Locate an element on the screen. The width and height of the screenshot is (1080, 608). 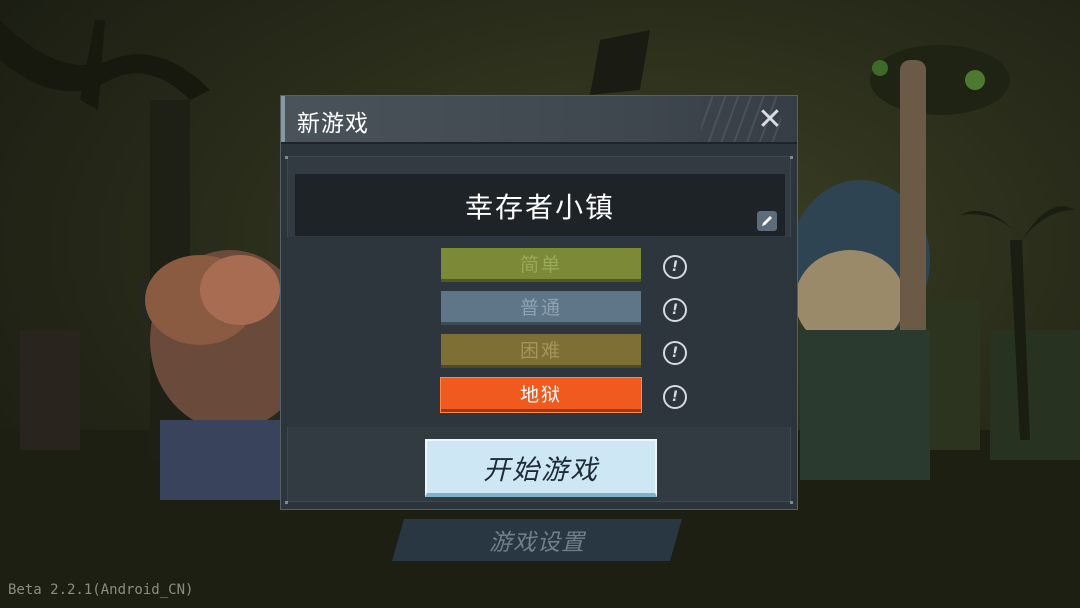
difficulty-hell-info-icon: ! is located at coordinates (675, 397).